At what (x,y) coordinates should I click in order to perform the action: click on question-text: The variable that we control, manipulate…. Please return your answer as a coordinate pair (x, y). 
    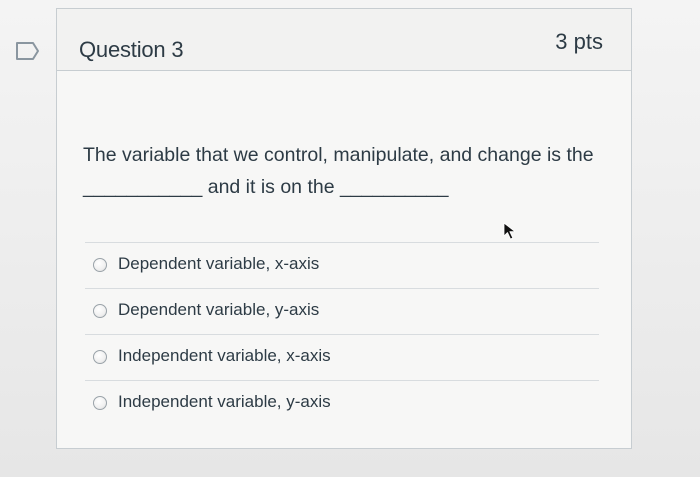
    Looking at the image, I should click on (353, 171).